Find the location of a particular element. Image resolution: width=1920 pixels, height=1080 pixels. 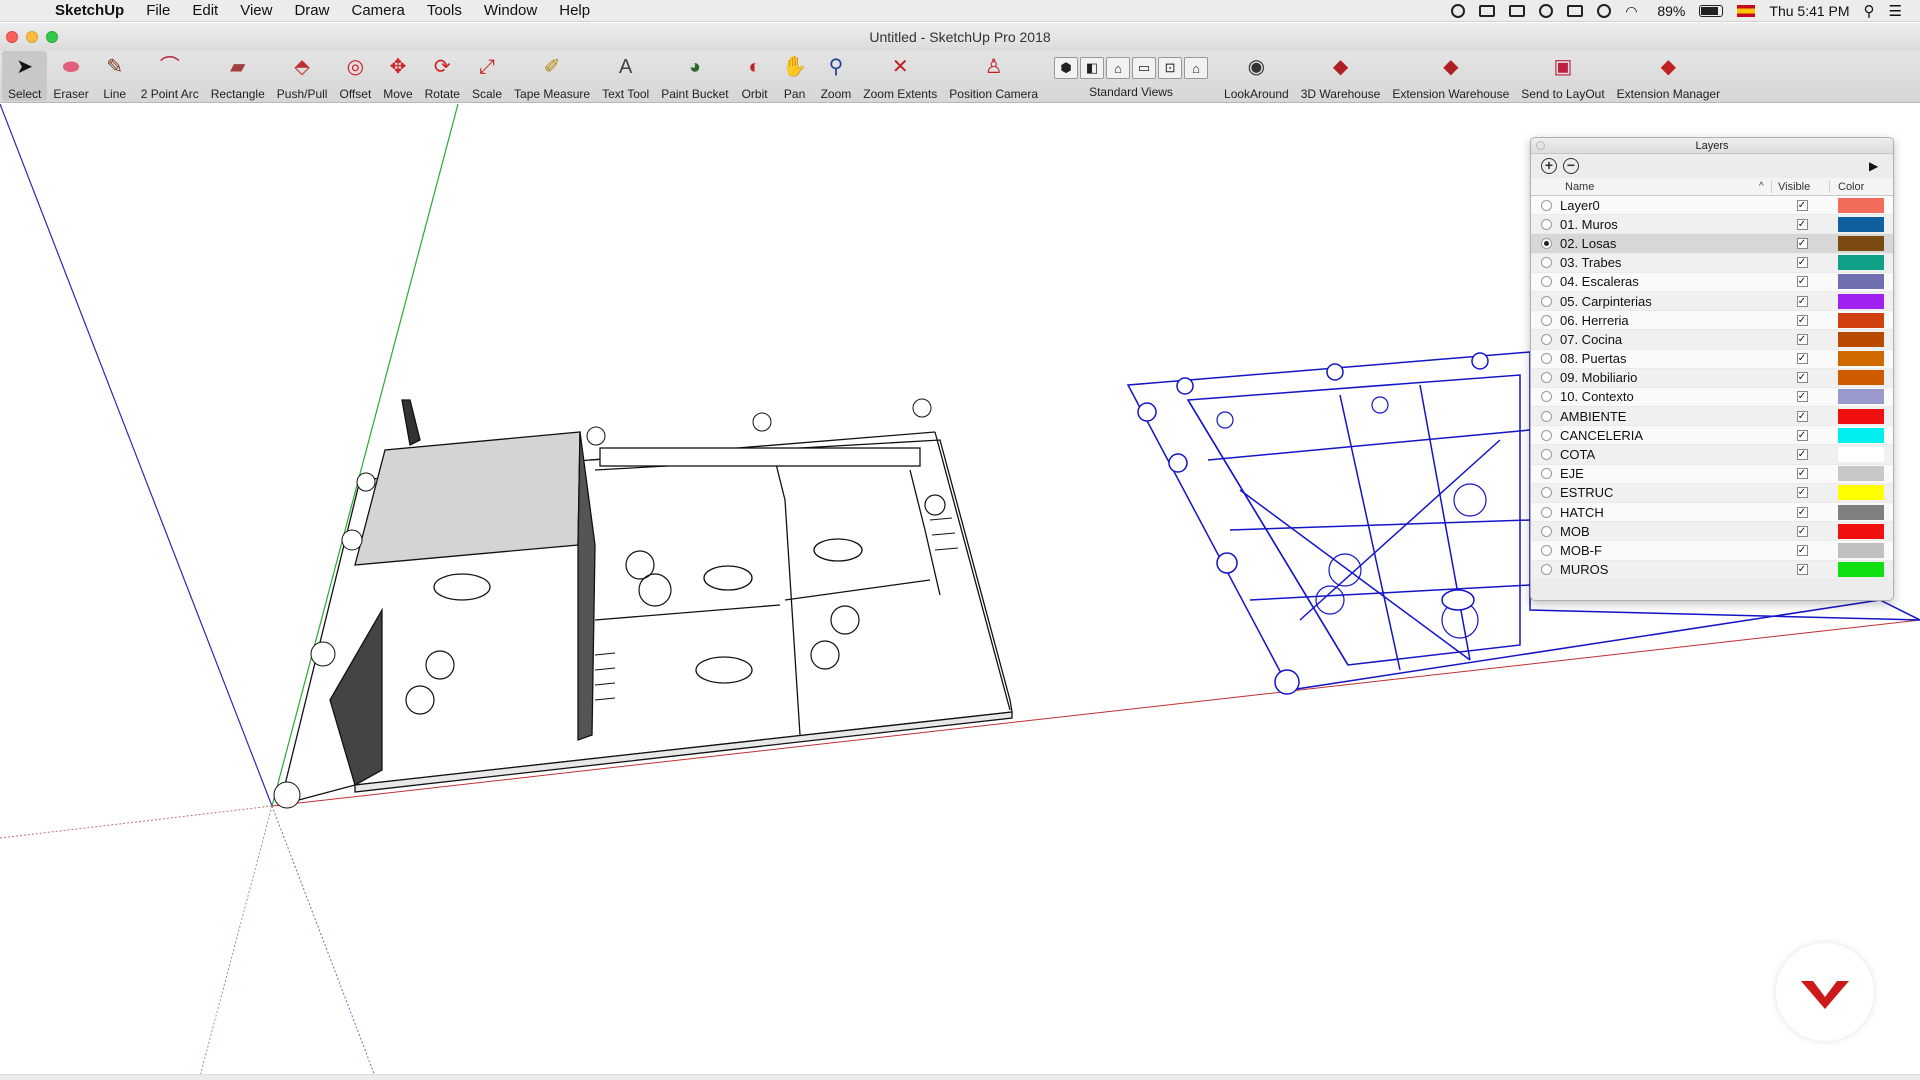

layer-name: 04. Escaleras is located at coordinates (1661, 281).